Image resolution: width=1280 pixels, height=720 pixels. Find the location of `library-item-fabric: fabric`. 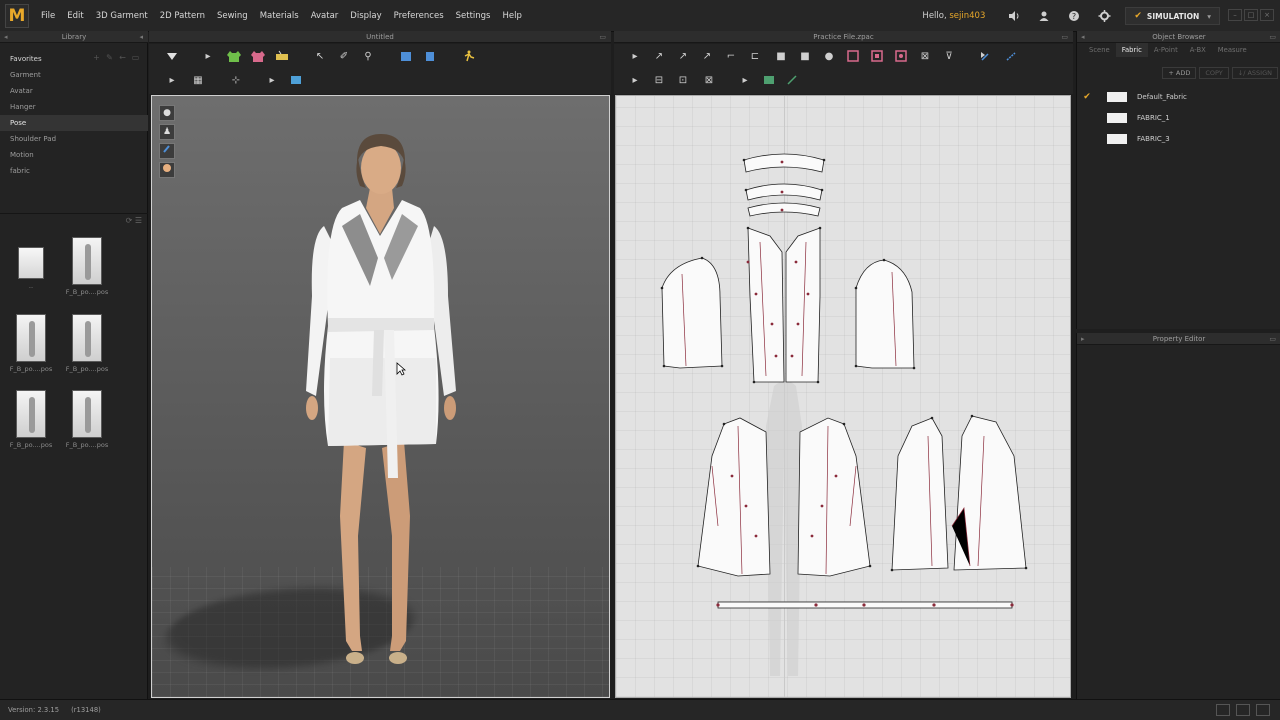

library-item-fabric: fabric is located at coordinates (74, 171).